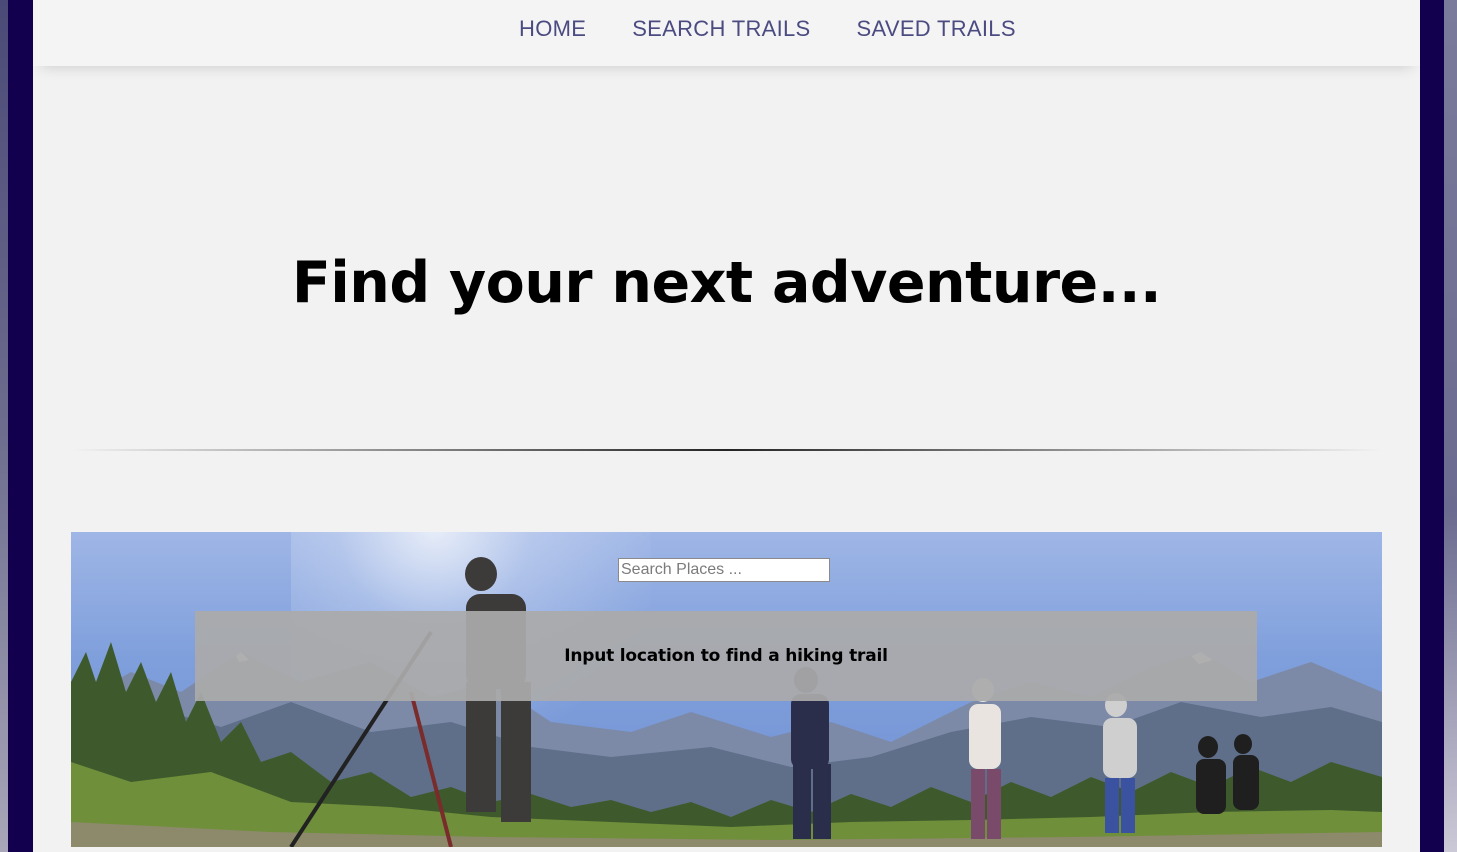 The height and width of the screenshot is (852, 1457). What do you see at coordinates (4, 426) in the screenshot?
I see `left-window-edge` at bounding box center [4, 426].